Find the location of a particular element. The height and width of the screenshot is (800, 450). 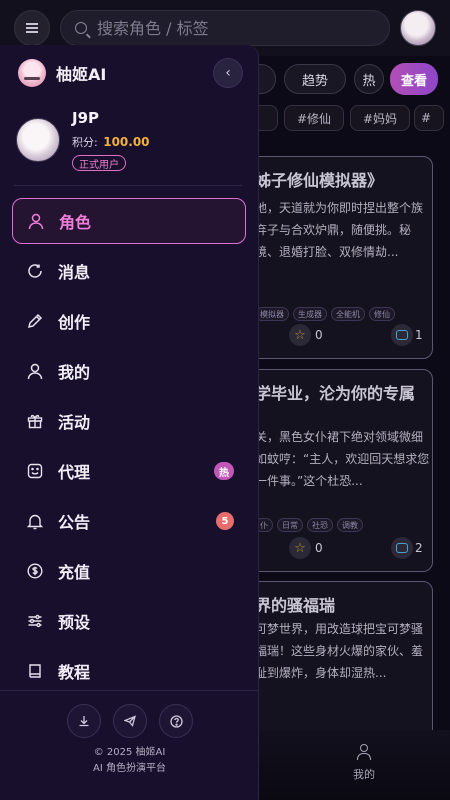

card-tags: 仆 日常 社恐 调教 is located at coordinates (309, 525).